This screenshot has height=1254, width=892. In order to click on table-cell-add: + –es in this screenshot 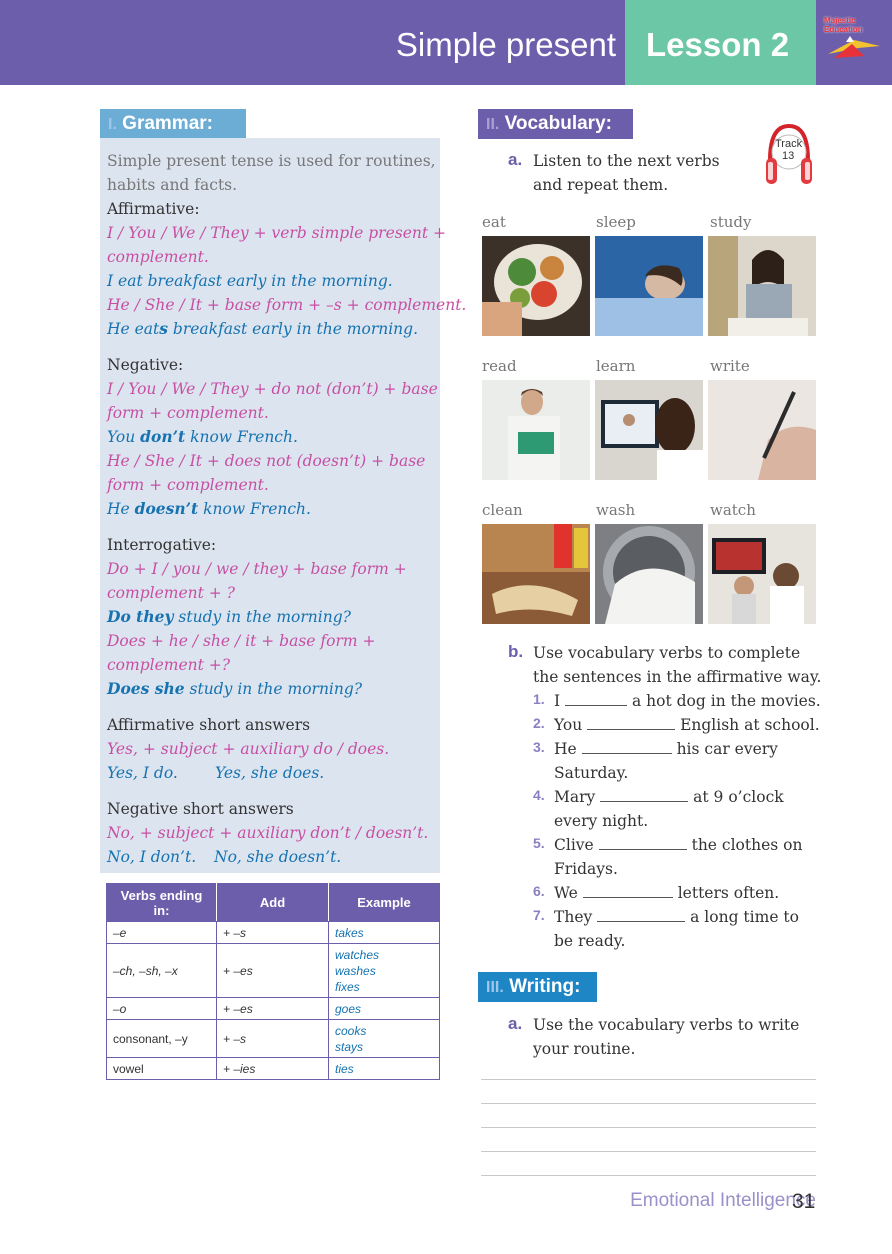, I will do `click(272, 970)`.